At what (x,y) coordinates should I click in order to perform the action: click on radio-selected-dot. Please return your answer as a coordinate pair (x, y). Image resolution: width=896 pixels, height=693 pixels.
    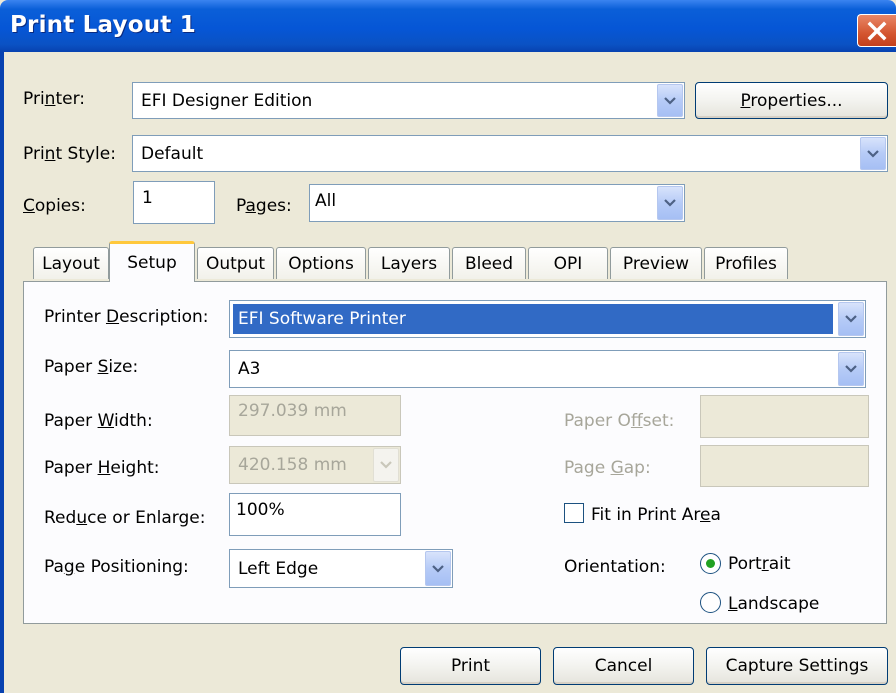
    Looking at the image, I should click on (710, 563).